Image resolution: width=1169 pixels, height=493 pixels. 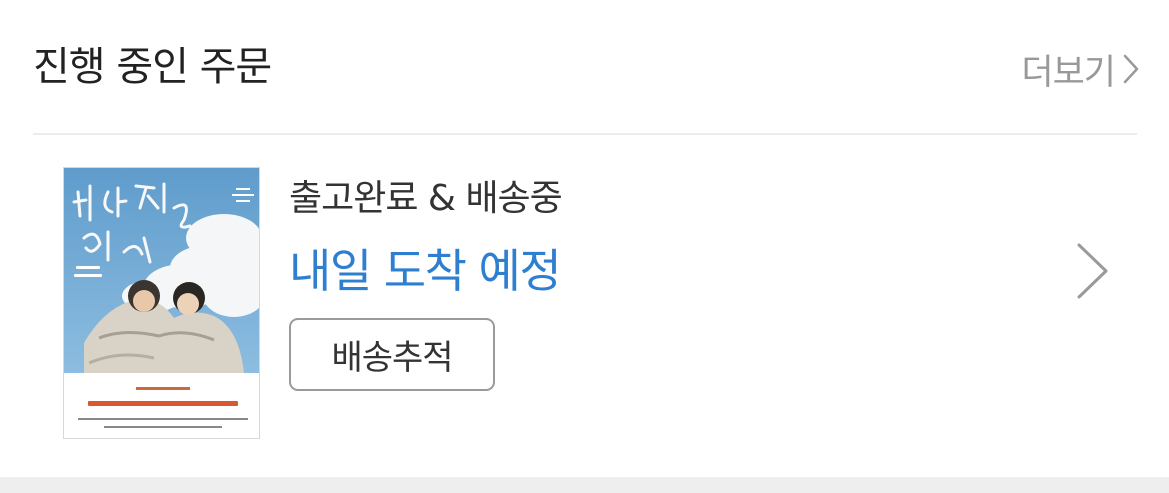 What do you see at coordinates (426, 198) in the screenshot?
I see `order-status: 출고완료 & 배송중` at bounding box center [426, 198].